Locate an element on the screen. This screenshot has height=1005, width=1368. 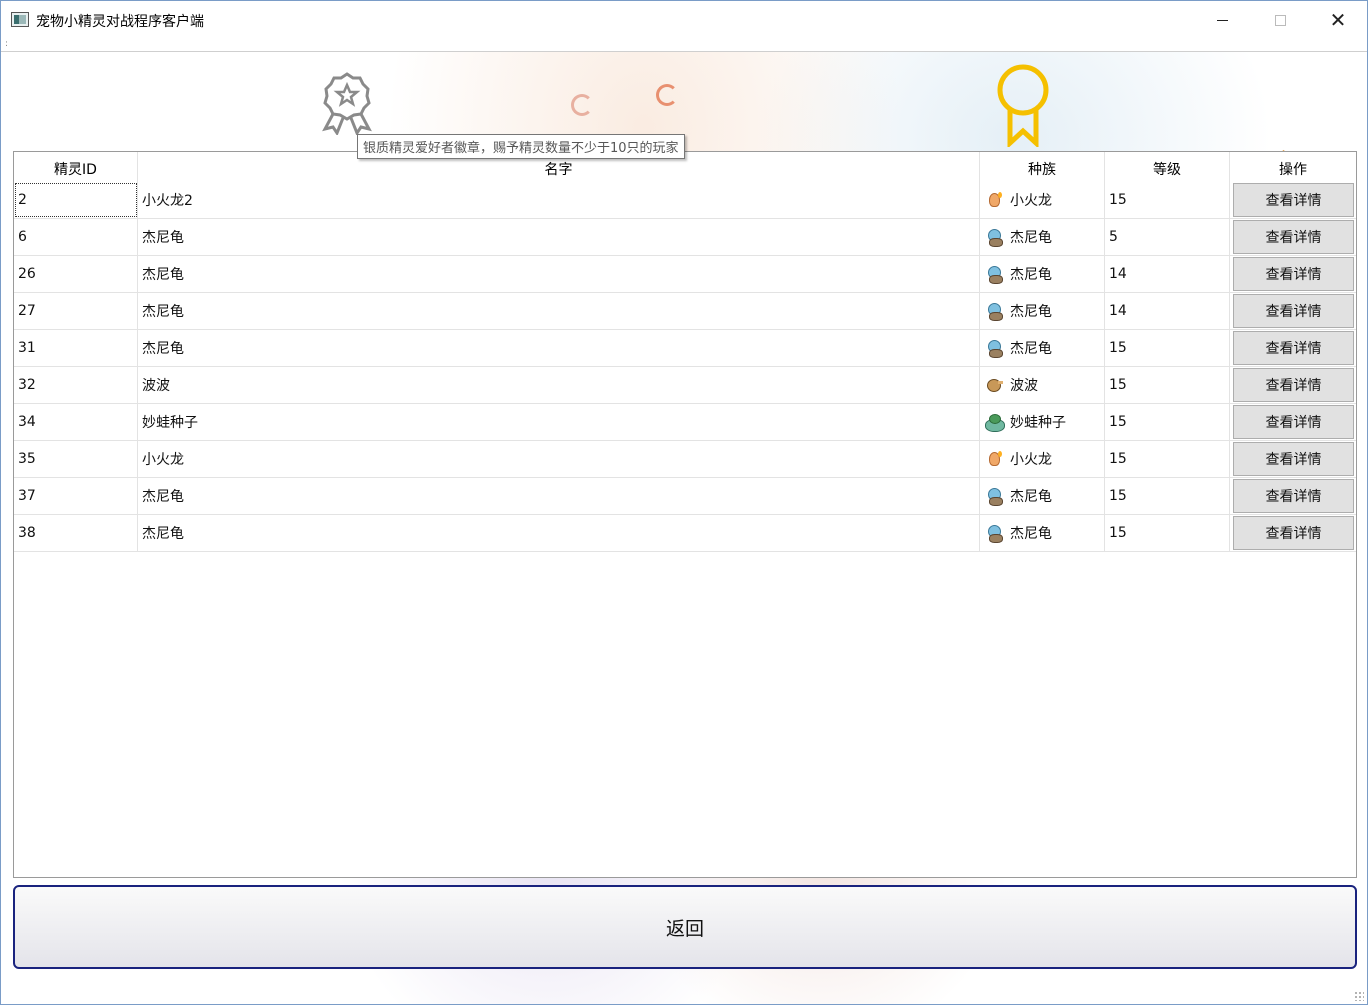
cell-id: 6 is located at coordinates (76, 237).